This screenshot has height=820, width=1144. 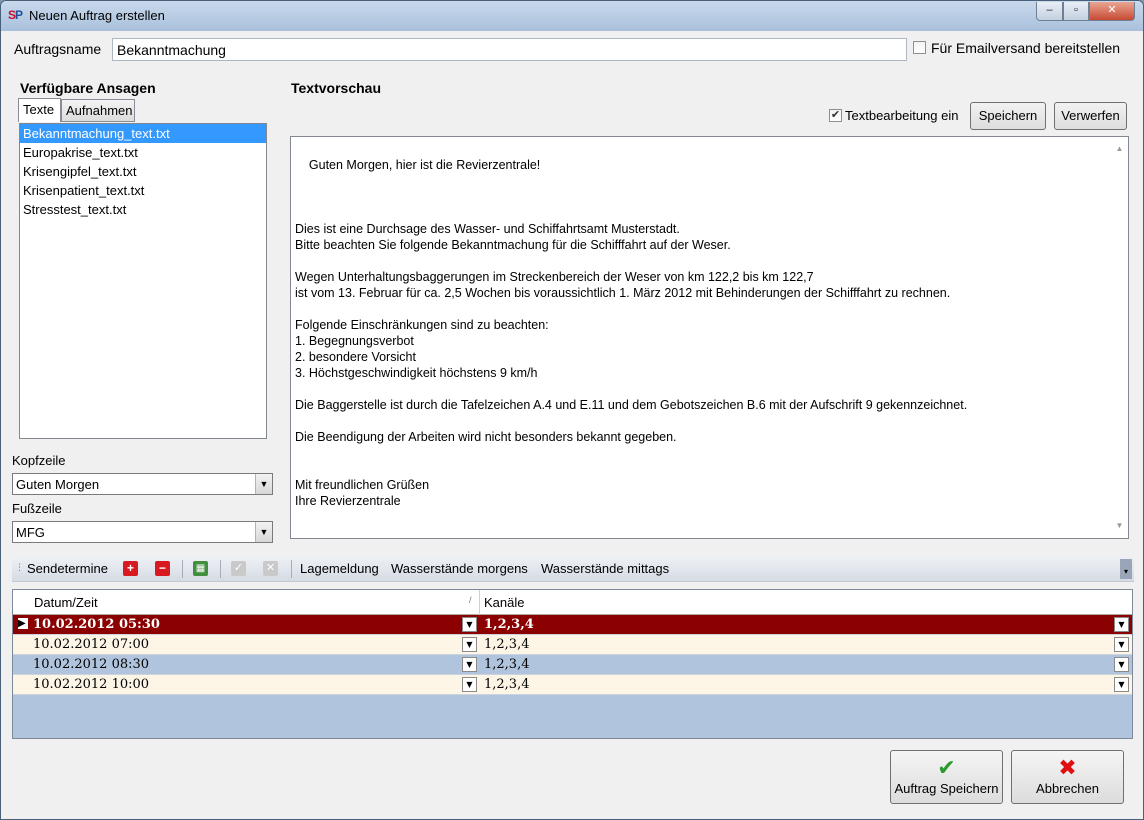 I want to click on preview-scrollbar: ▲ ▼, so click(x=1119, y=337).